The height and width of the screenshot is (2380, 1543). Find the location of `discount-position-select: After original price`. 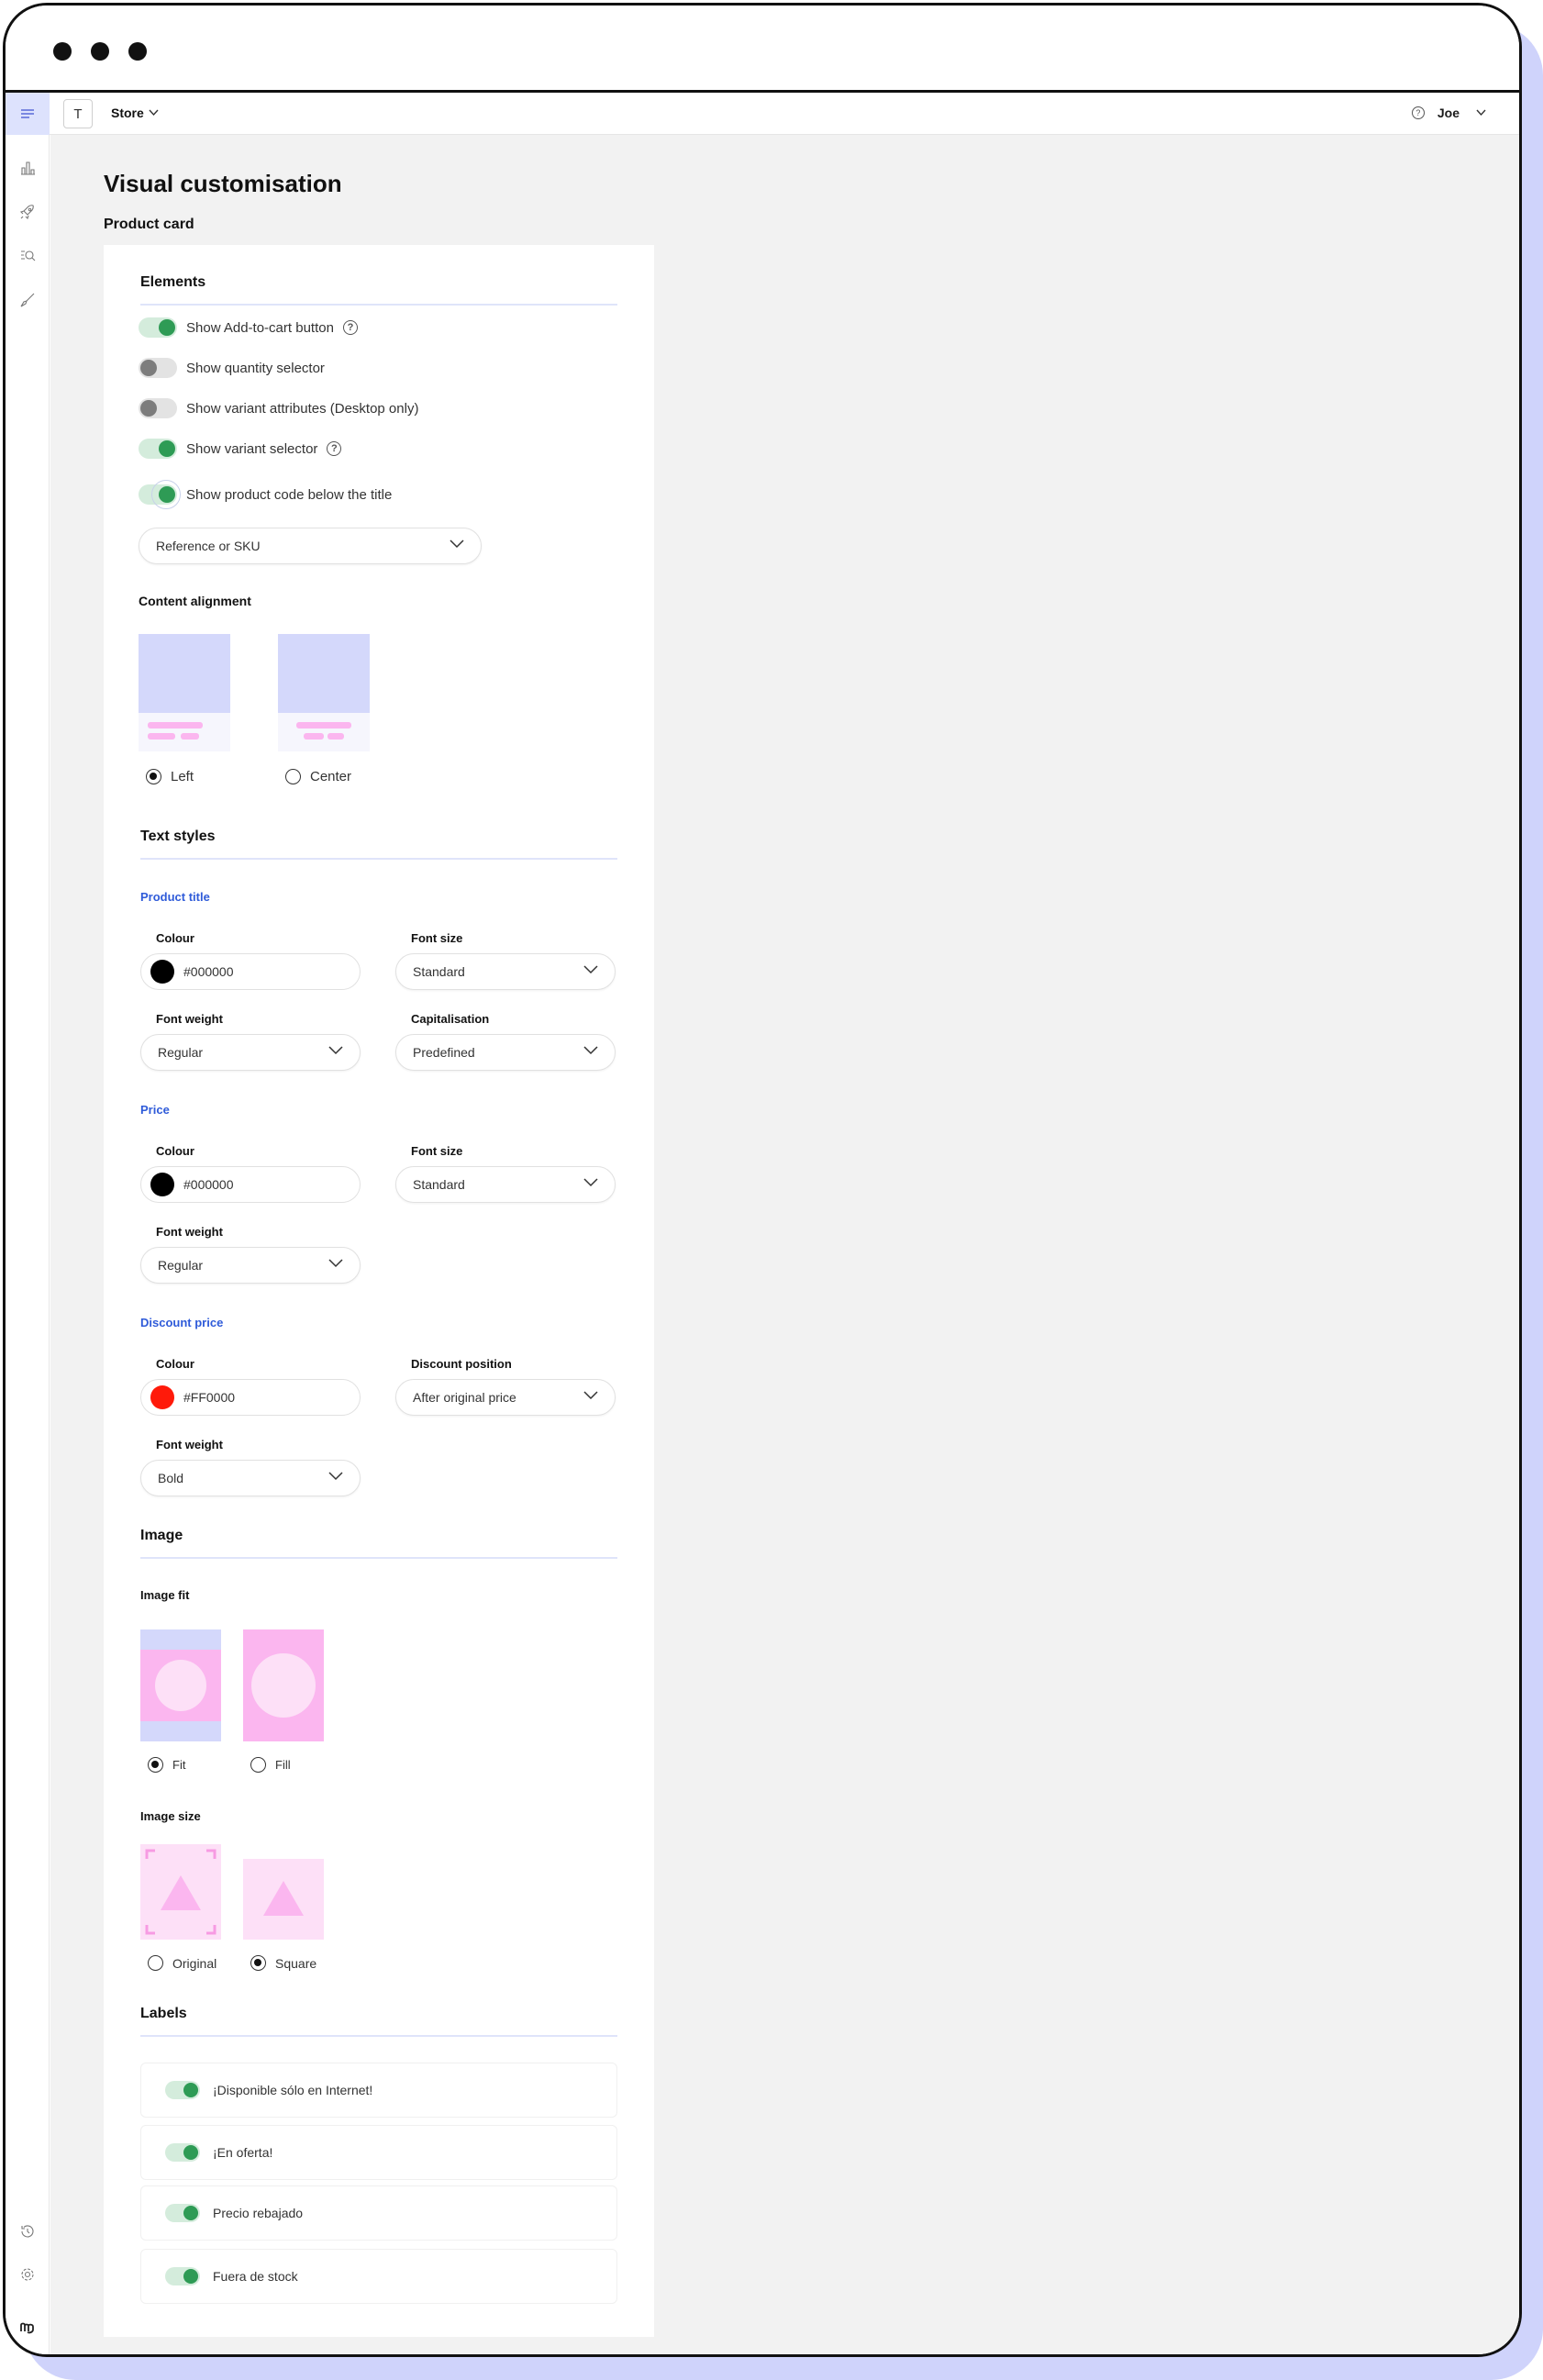

discount-position-select: After original price is located at coordinates (505, 1397).